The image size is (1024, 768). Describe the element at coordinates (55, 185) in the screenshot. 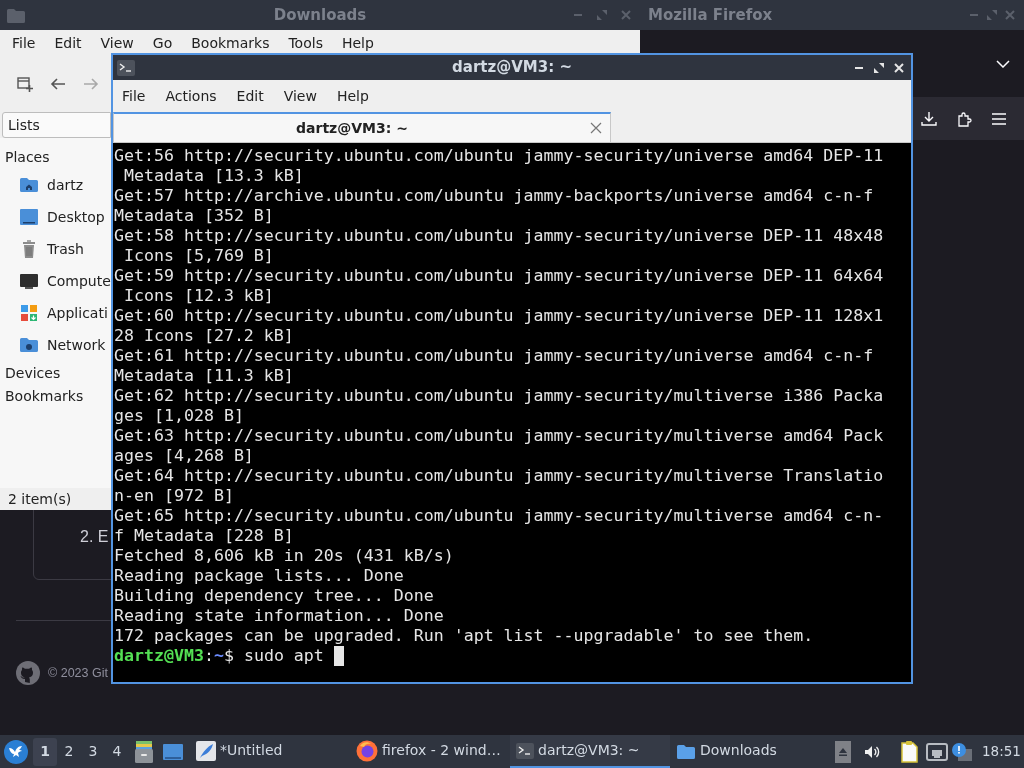

I see `places-item: dartz` at that location.